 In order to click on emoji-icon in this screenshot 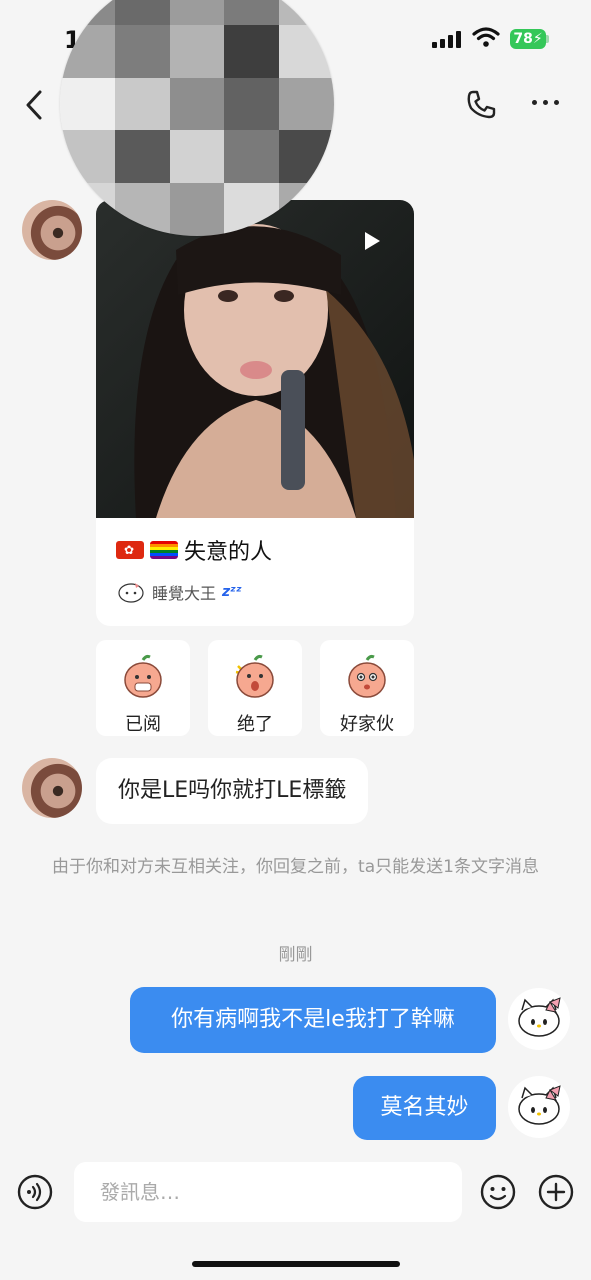, I will do `click(498, 1192)`.